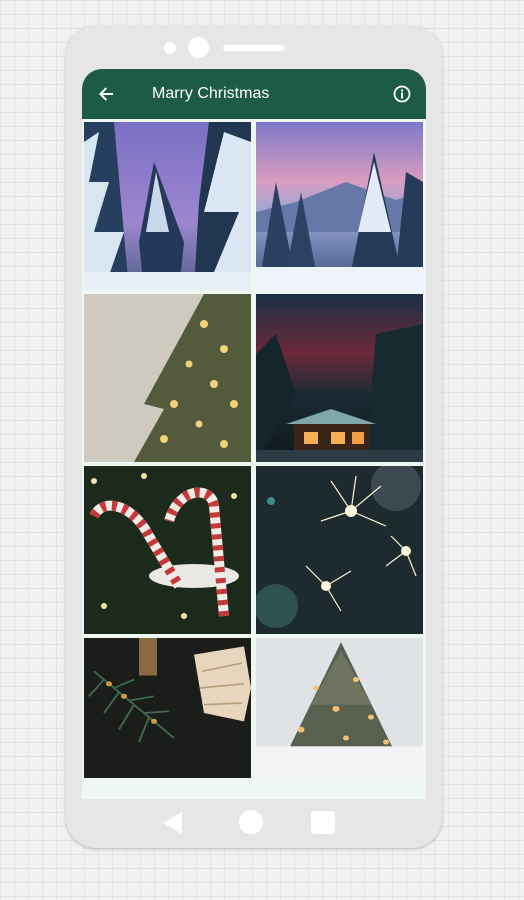 The width and height of the screenshot is (524, 900). I want to click on arrow-left-icon, so click(106, 94).